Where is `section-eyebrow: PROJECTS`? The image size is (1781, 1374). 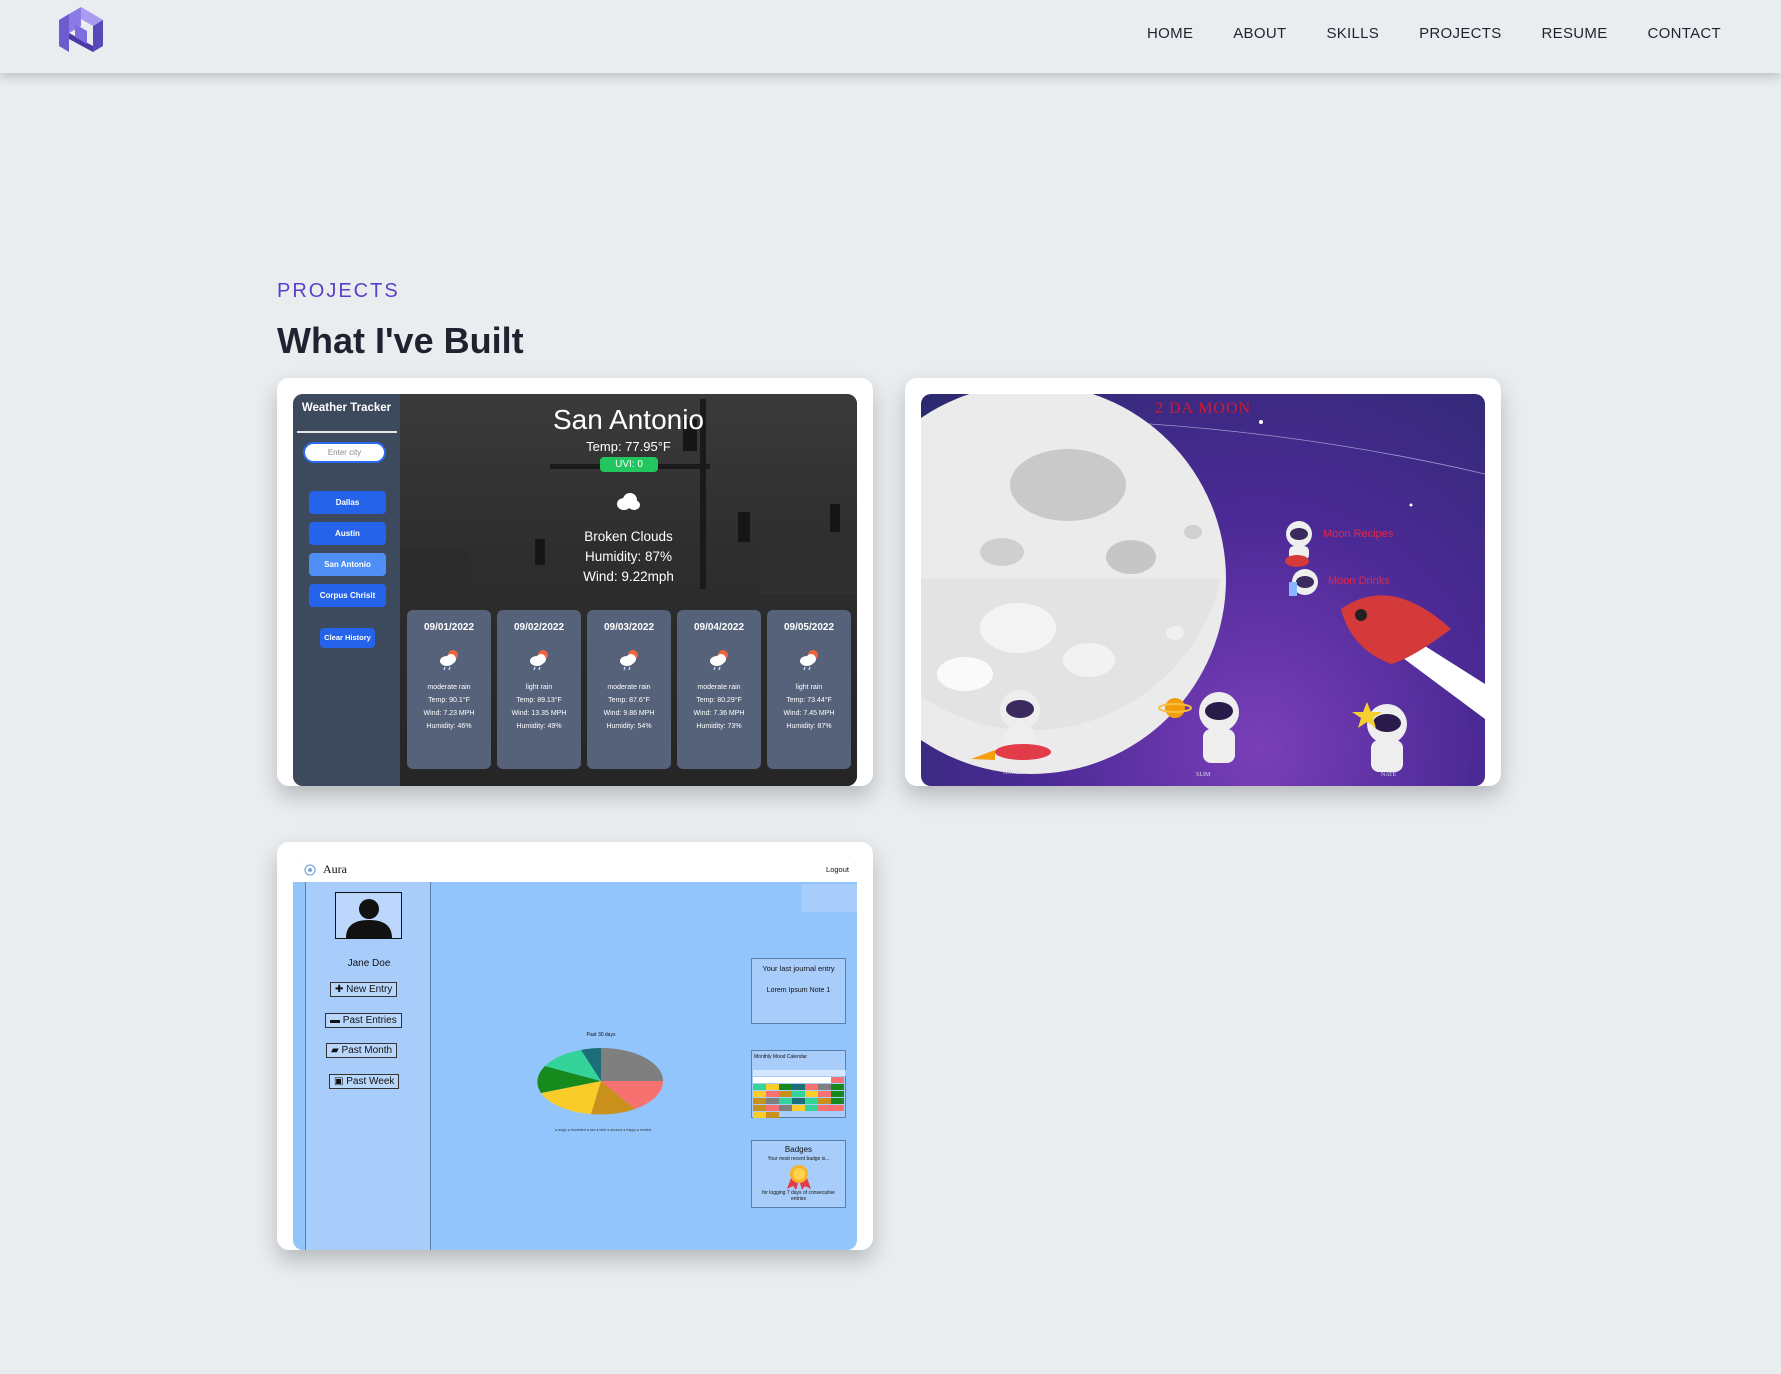
section-eyebrow: PROJECTS is located at coordinates (338, 291).